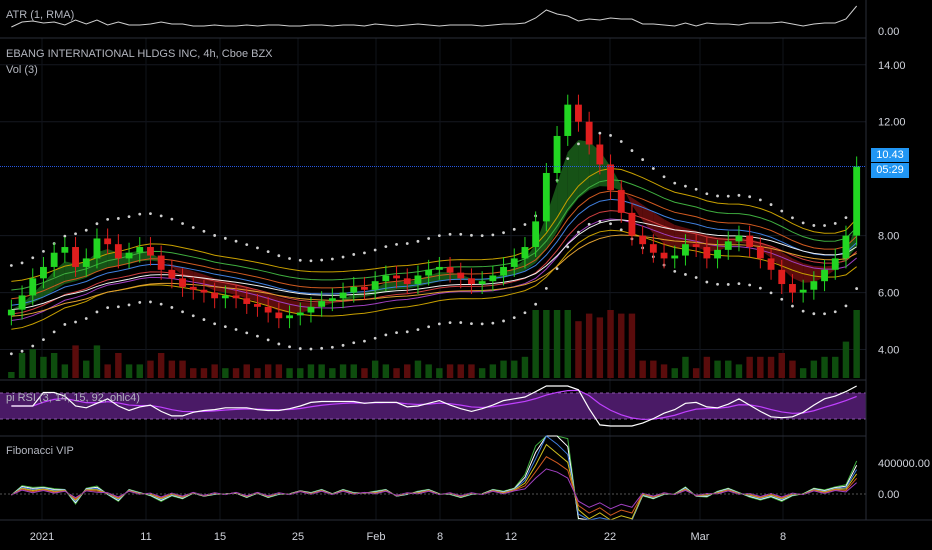 This screenshot has width=932, height=550. Describe the element at coordinates (40, 15) in the screenshot. I see `atr-label: ATR (1, RMA)` at that location.